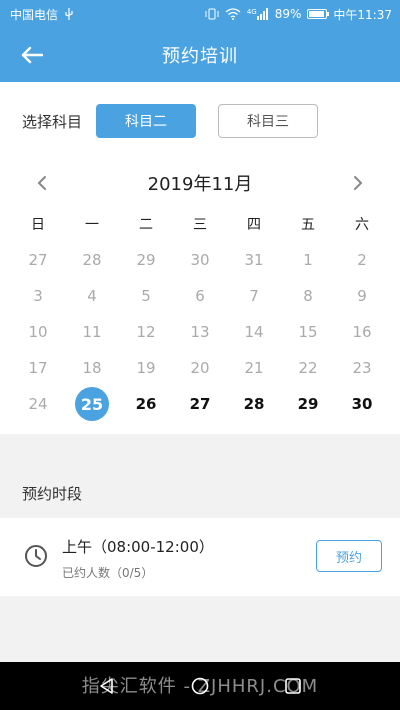 This screenshot has width=400, height=710. What do you see at coordinates (38, 404) in the screenshot?
I see `calendar-day: 24` at bounding box center [38, 404].